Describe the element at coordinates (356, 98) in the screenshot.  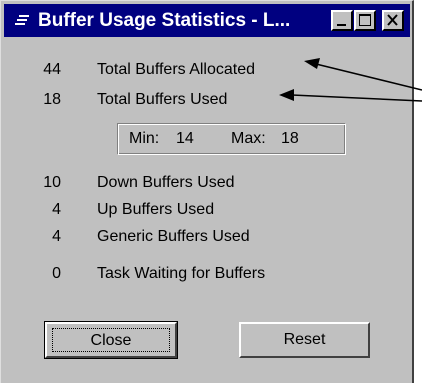
I see `arrow-line-used` at that location.